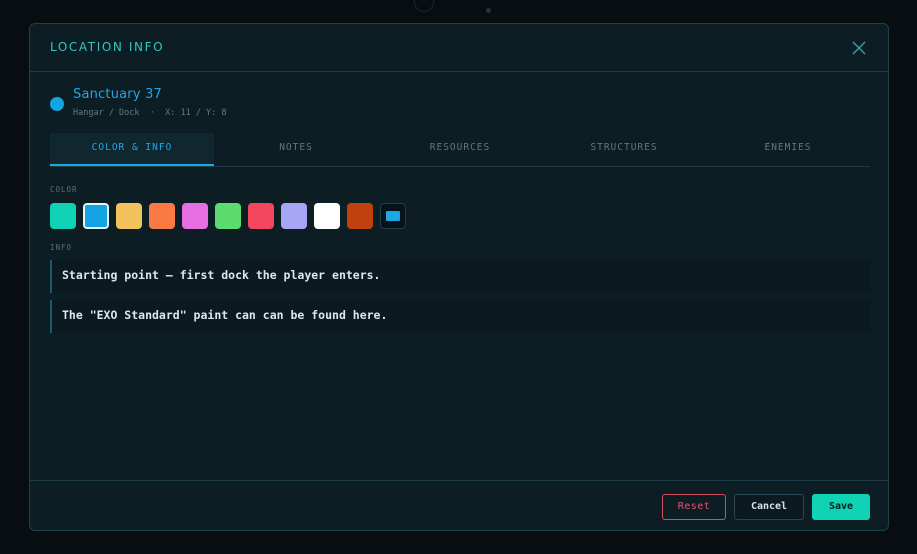 The width and height of the screenshot is (917, 554). What do you see at coordinates (624, 149) in the screenshot?
I see `tab-structures: STRUCTURES` at bounding box center [624, 149].